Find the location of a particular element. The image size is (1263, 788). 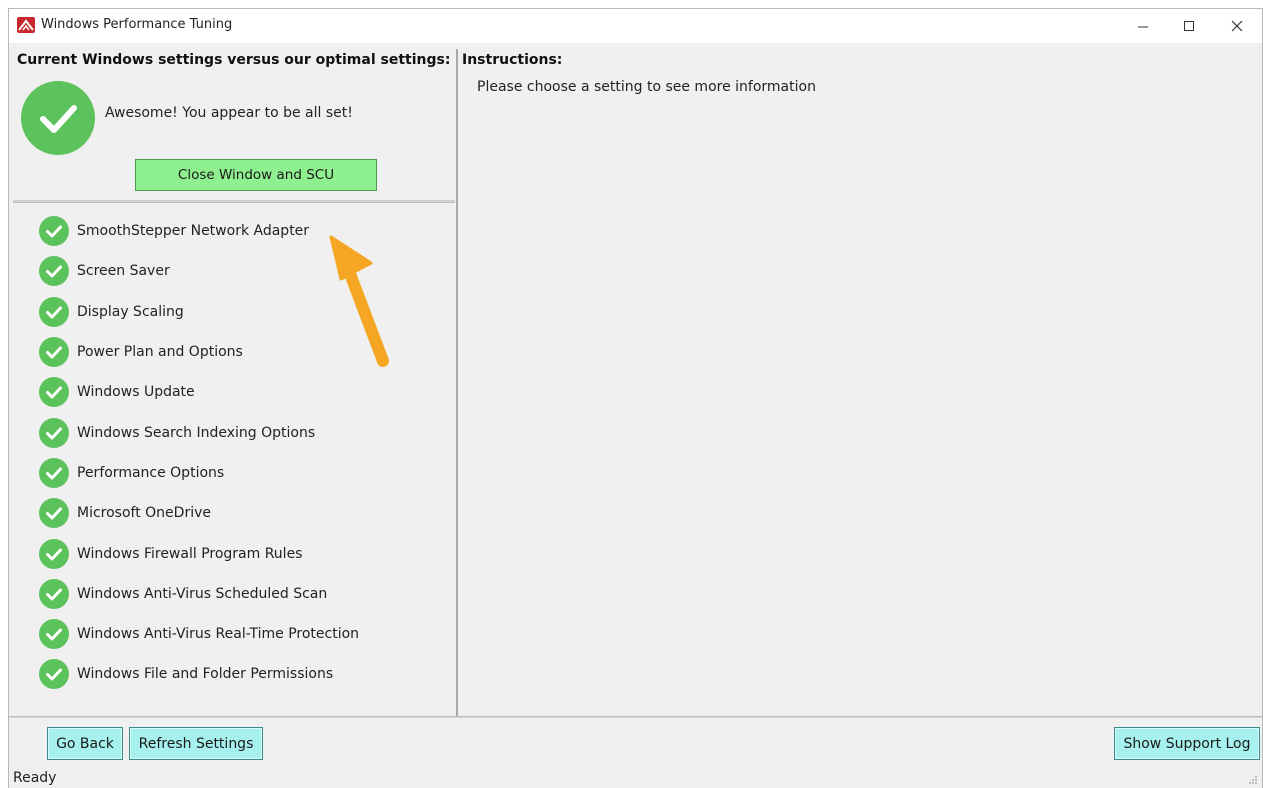

window-title: Windows Performance Tuning is located at coordinates (137, 24).